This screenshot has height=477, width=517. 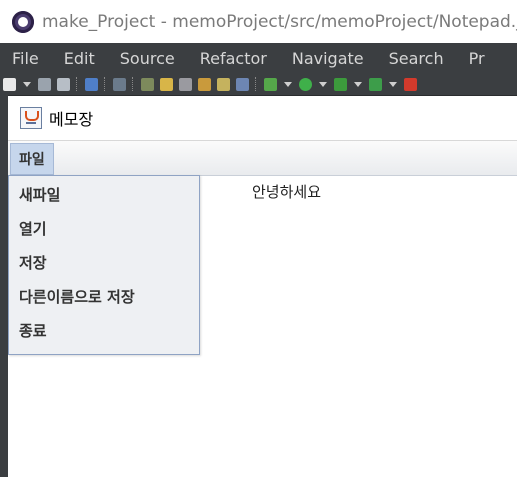 I want to click on menu-file: 파일, so click(x=32, y=159).